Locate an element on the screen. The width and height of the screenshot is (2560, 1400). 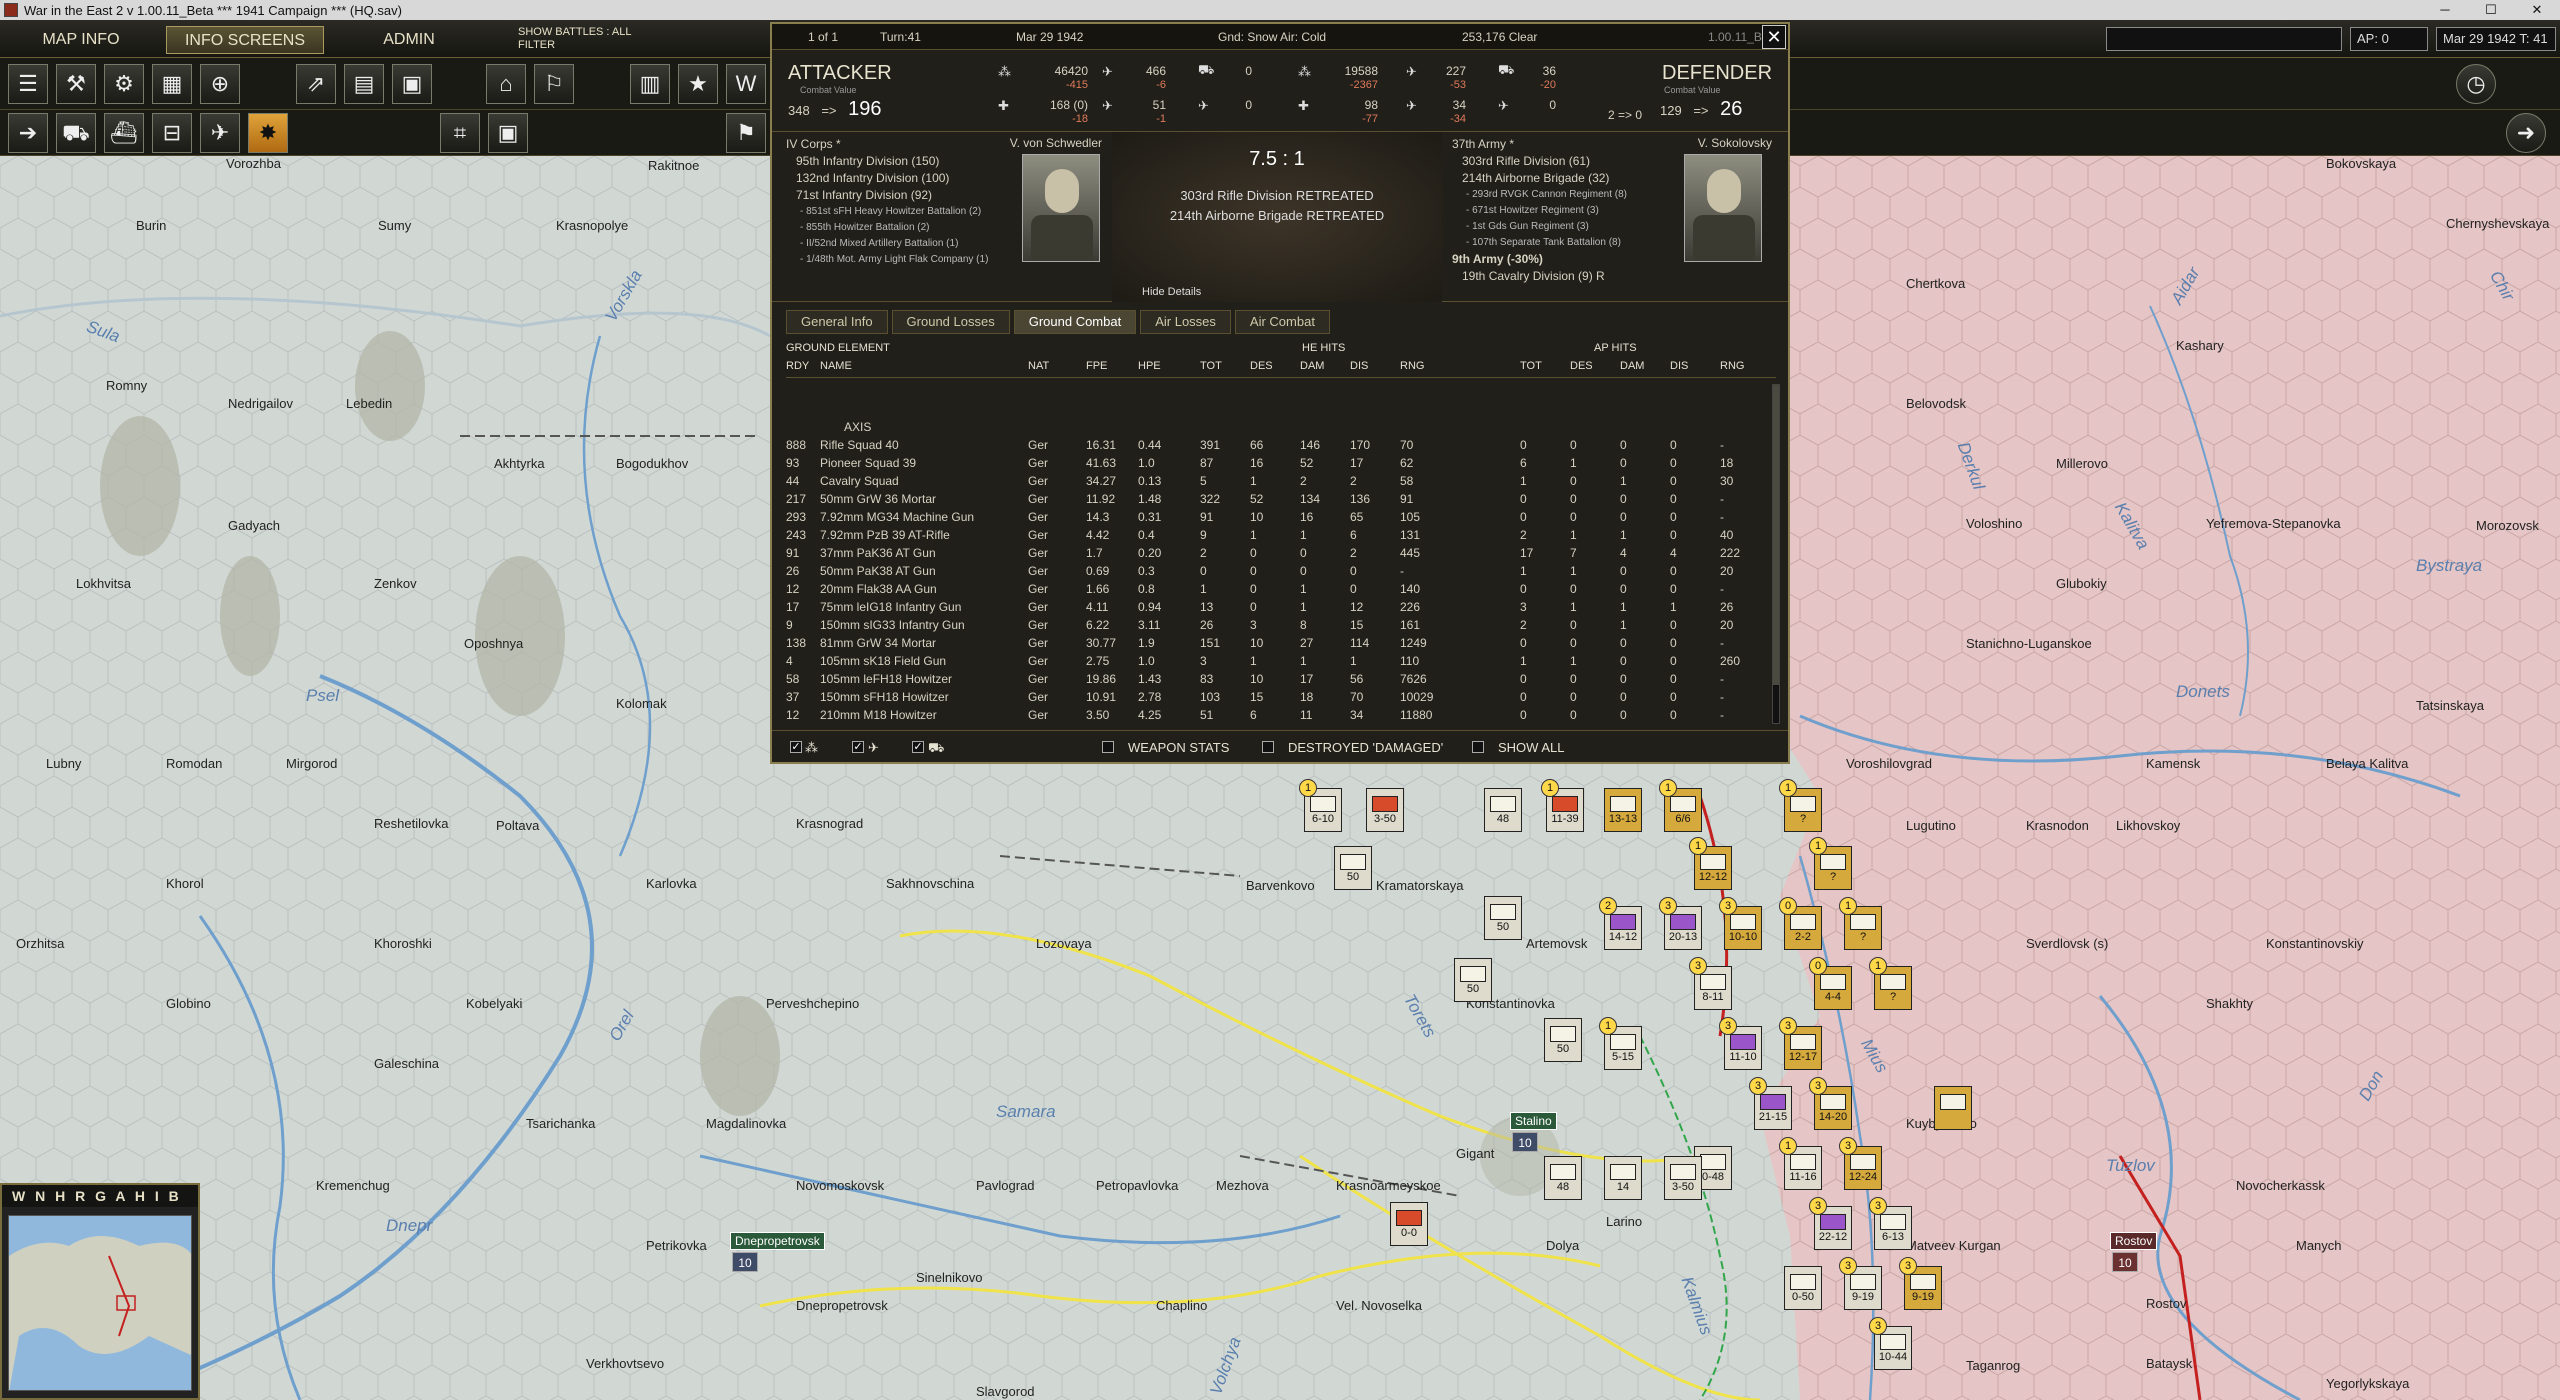
document-icon: ▣ is located at coordinates (412, 84).